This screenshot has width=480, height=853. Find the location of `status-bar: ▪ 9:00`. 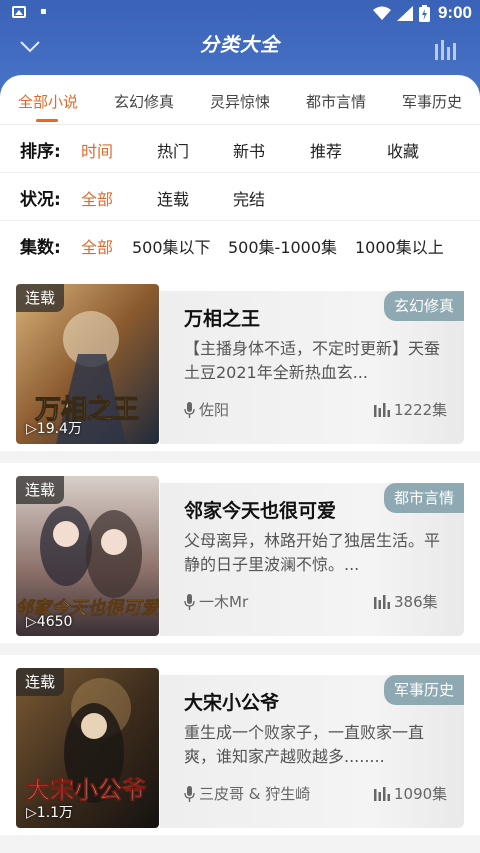

status-bar: ▪ 9:00 is located at coordinates (240, 14).